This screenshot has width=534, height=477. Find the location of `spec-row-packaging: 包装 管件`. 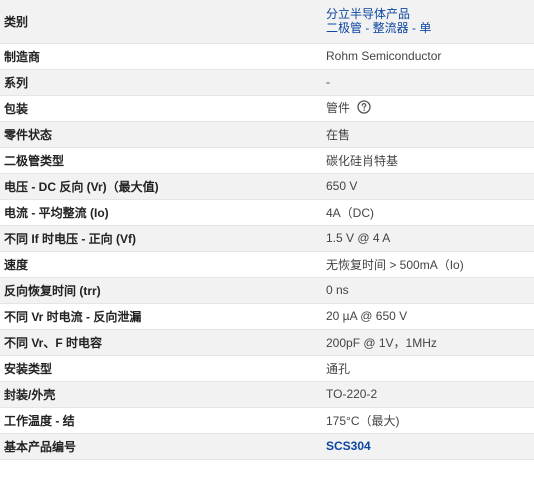

spec-row-packaging: 包装 管件 is located at coordinates (267, 108).